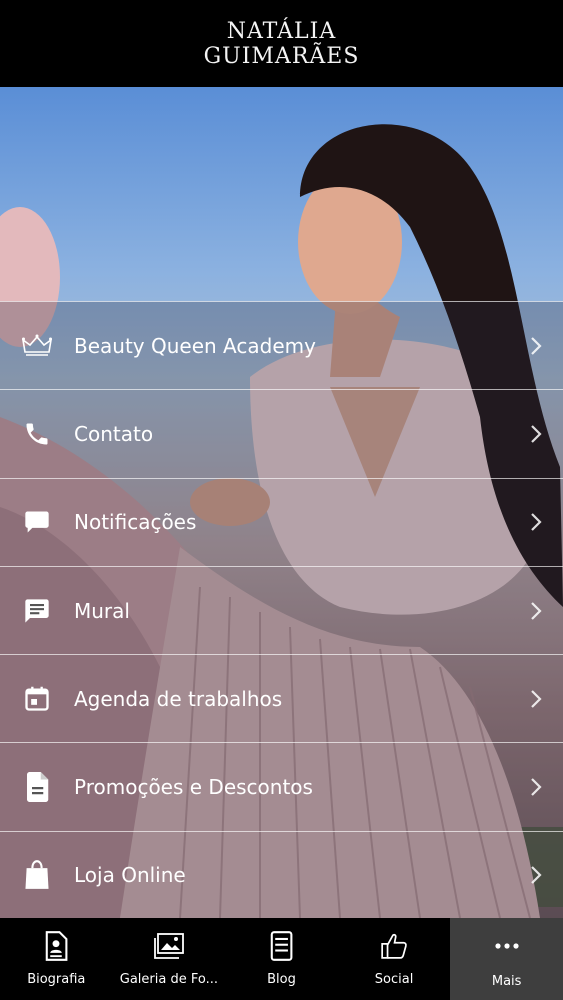 The height and width of the screenshot is (1000, 563). I want to click on phone-icon, so click(37, 434).